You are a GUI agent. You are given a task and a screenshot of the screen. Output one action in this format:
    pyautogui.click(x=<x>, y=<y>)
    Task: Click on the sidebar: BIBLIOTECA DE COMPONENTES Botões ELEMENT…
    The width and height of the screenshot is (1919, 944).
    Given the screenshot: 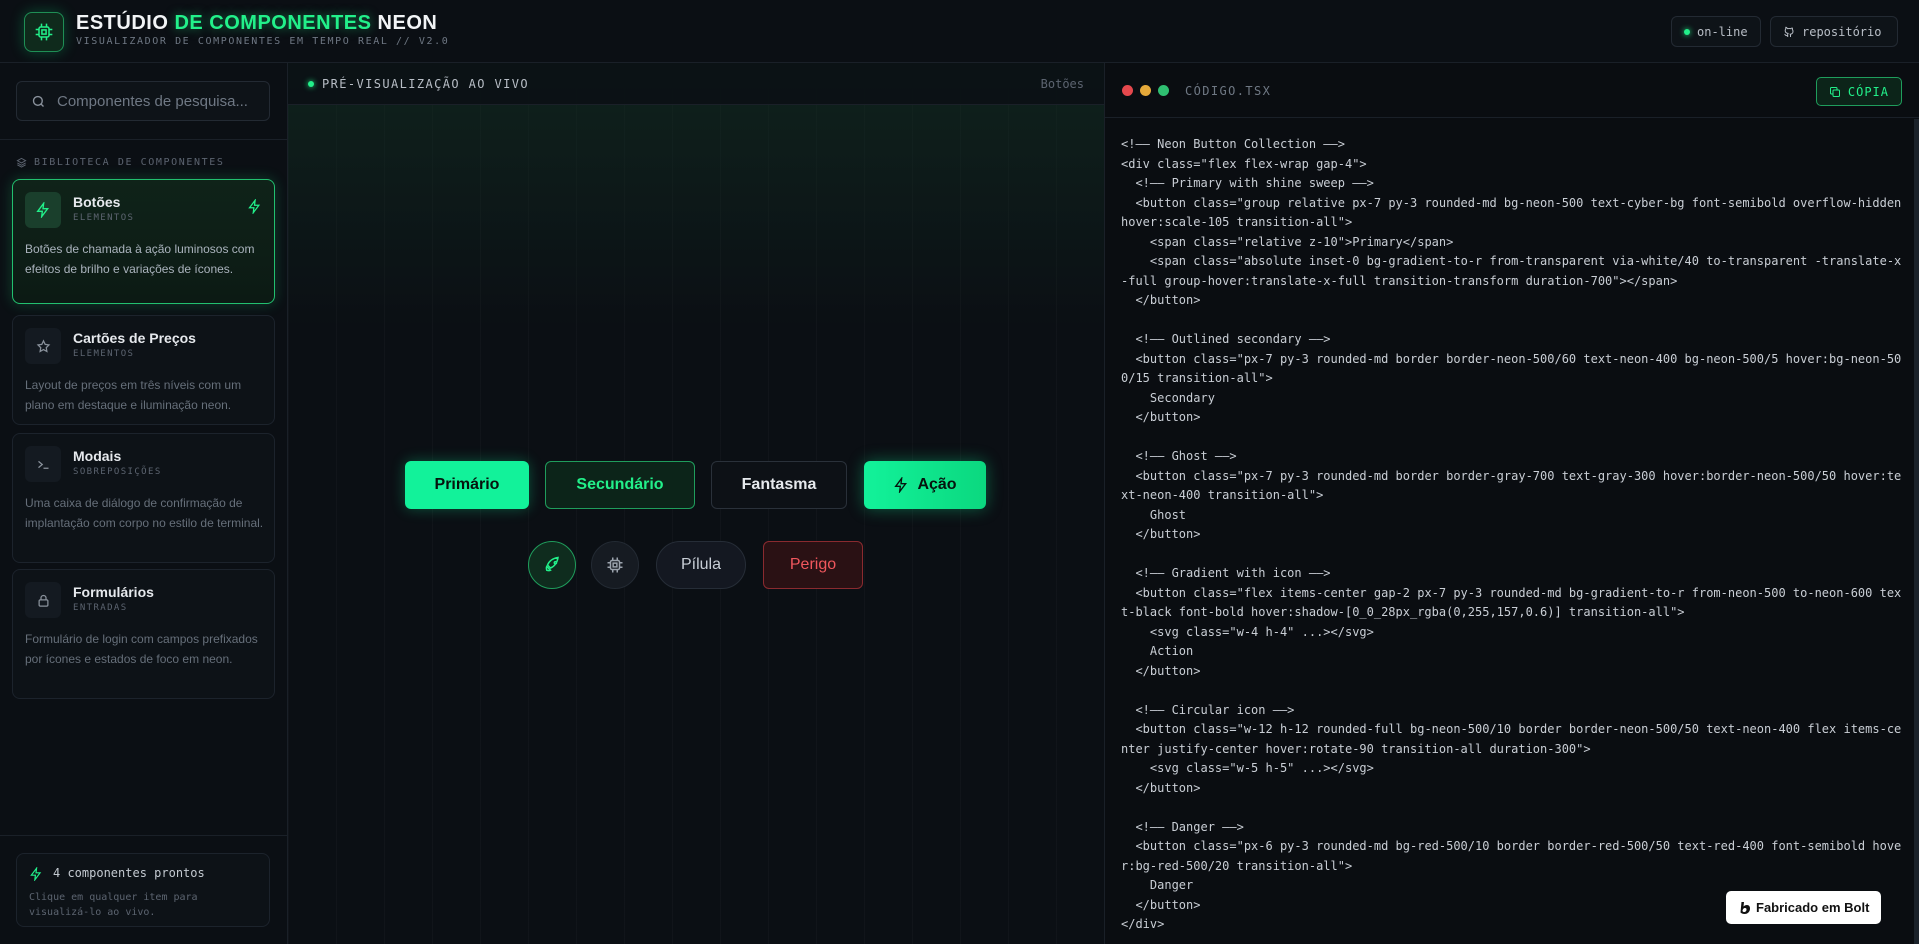 What is the action you would take?
    pyautogui.click(x=144, y=503)
    